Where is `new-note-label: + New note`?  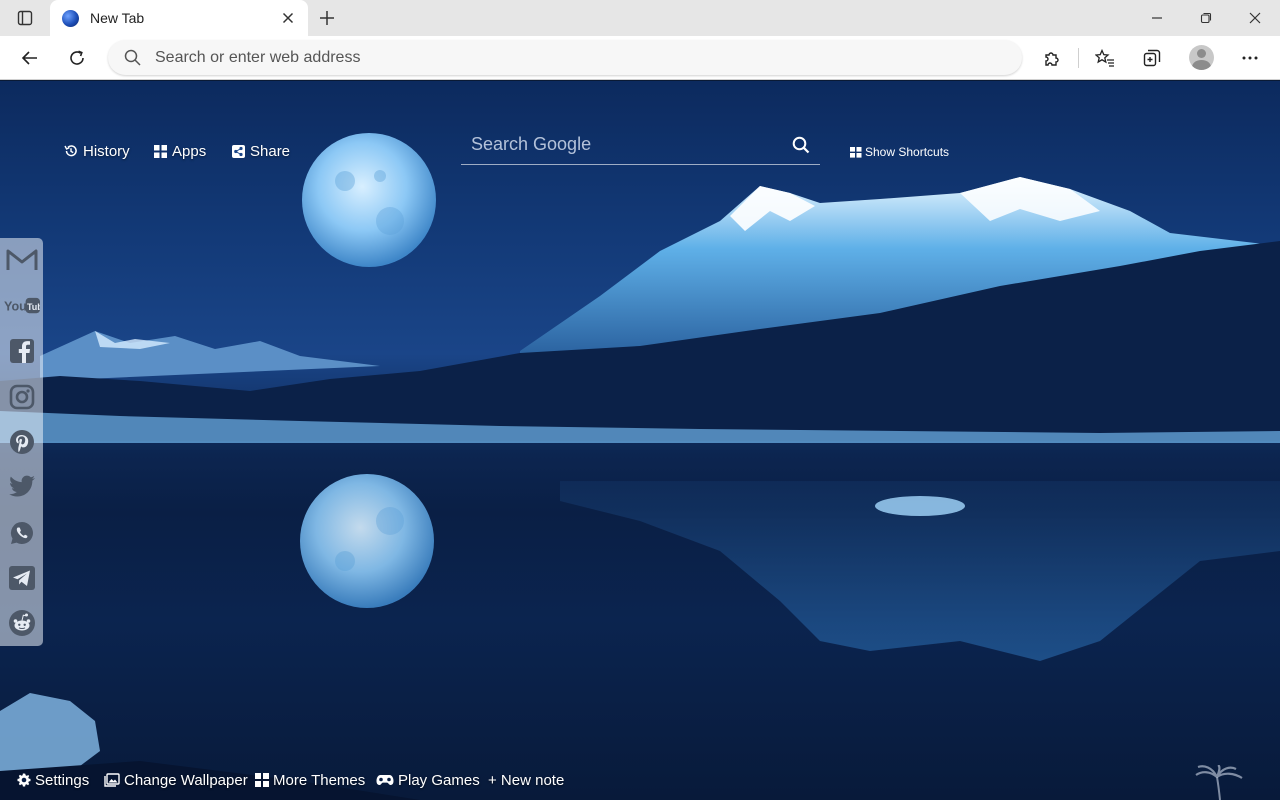 new-note-label: + New note is located at coordinates (526, 780).